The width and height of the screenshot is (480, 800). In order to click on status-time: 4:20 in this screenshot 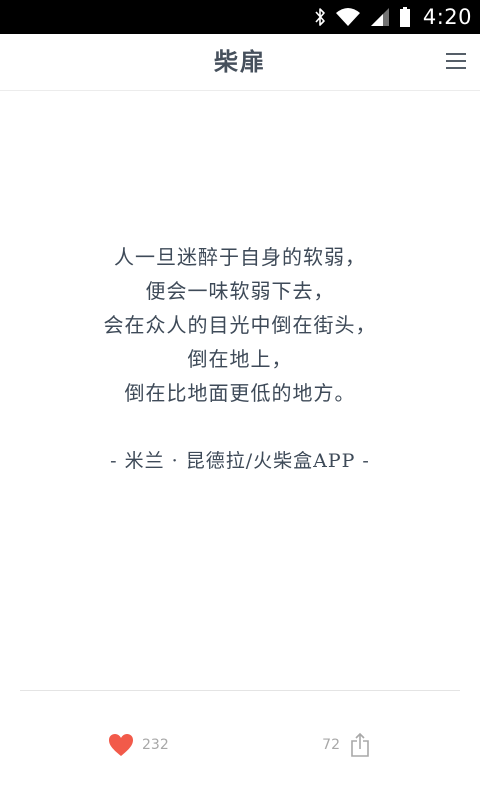, I will do `click(447, 17)`.